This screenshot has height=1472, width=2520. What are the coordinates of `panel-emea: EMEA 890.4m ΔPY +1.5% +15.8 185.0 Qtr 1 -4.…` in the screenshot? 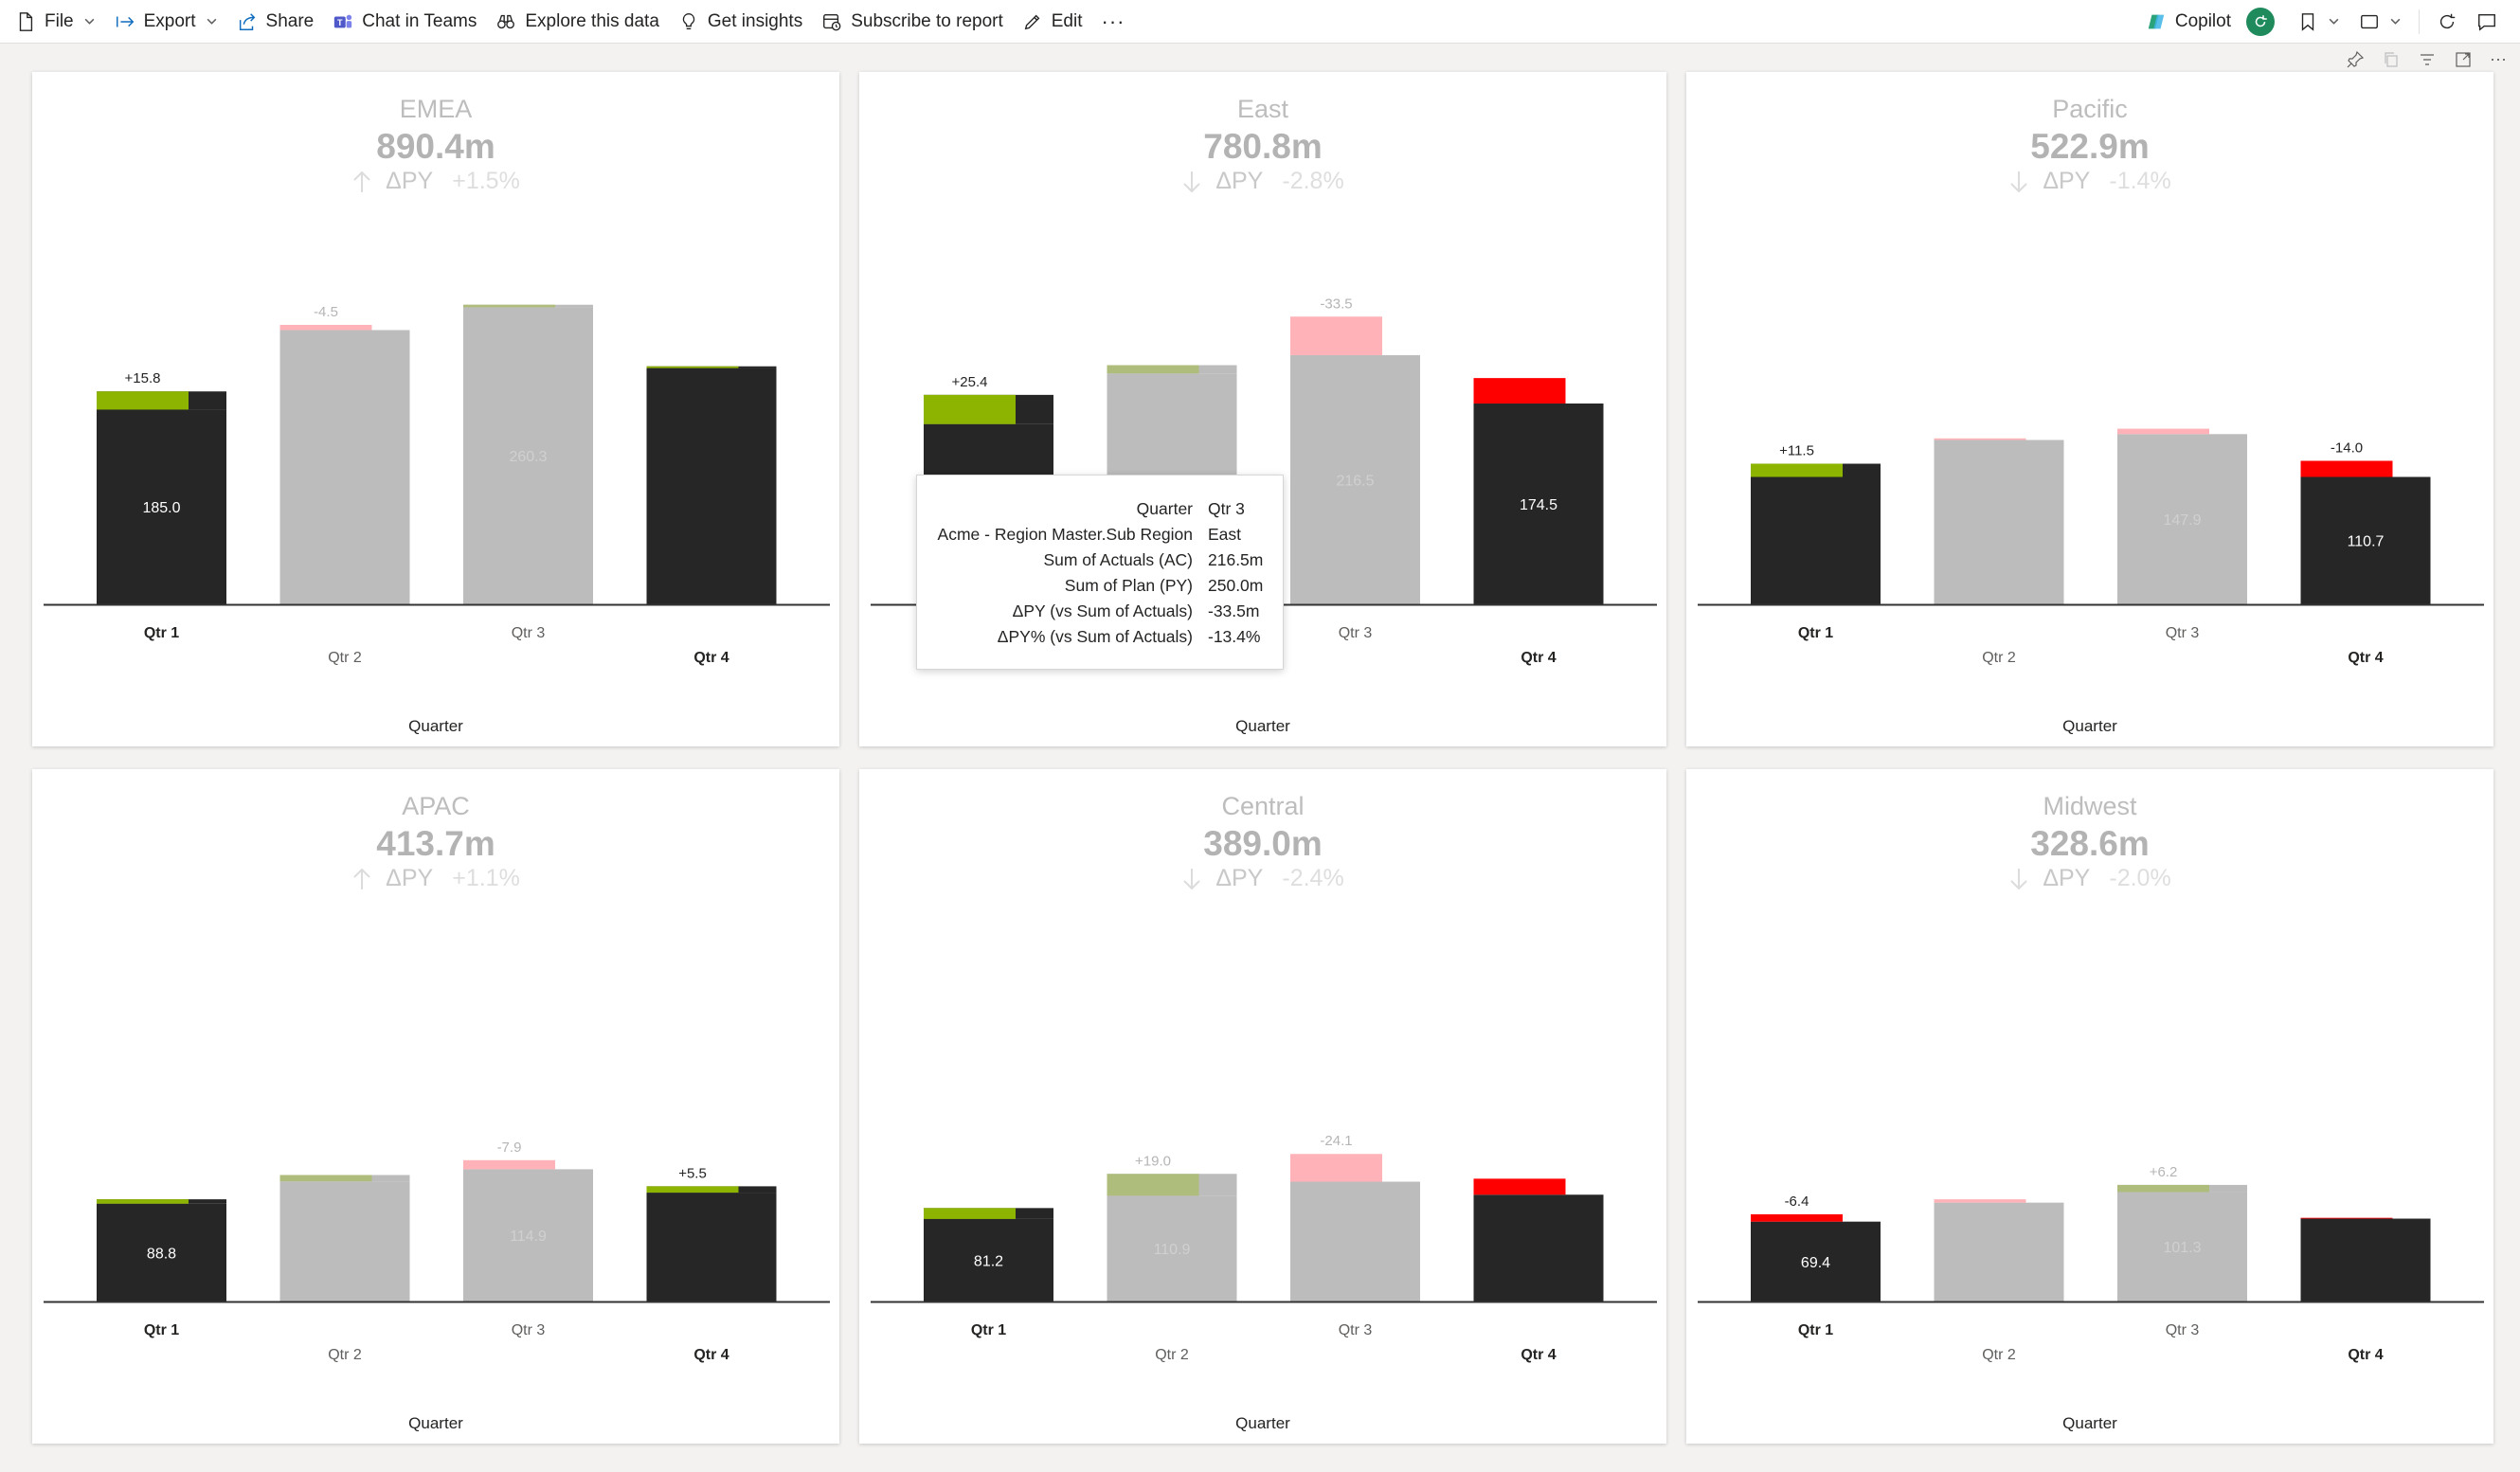 It's located at (435, 409).